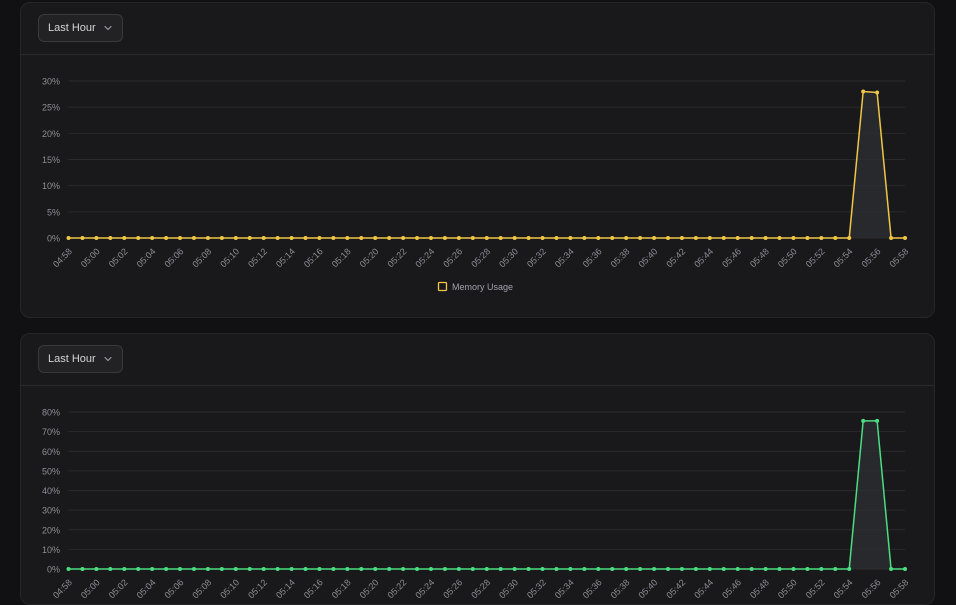 The image size is (956, 605). Describe the element at coordinates (647, 588) in the screenshot. I see `x-tick-label: 05:40` at that location.